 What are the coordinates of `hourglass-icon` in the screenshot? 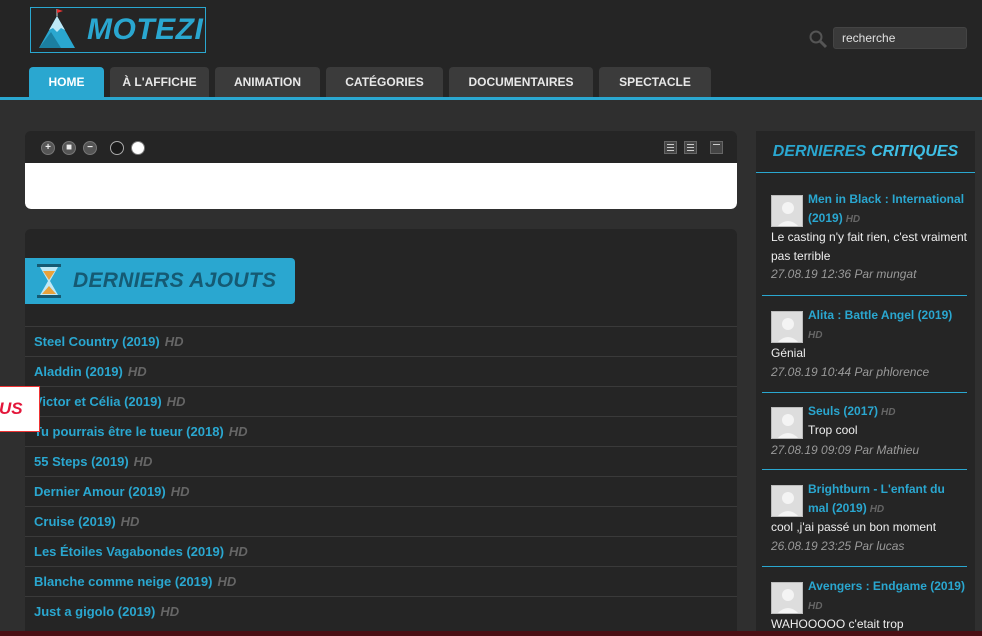 It's located at (49, 281).